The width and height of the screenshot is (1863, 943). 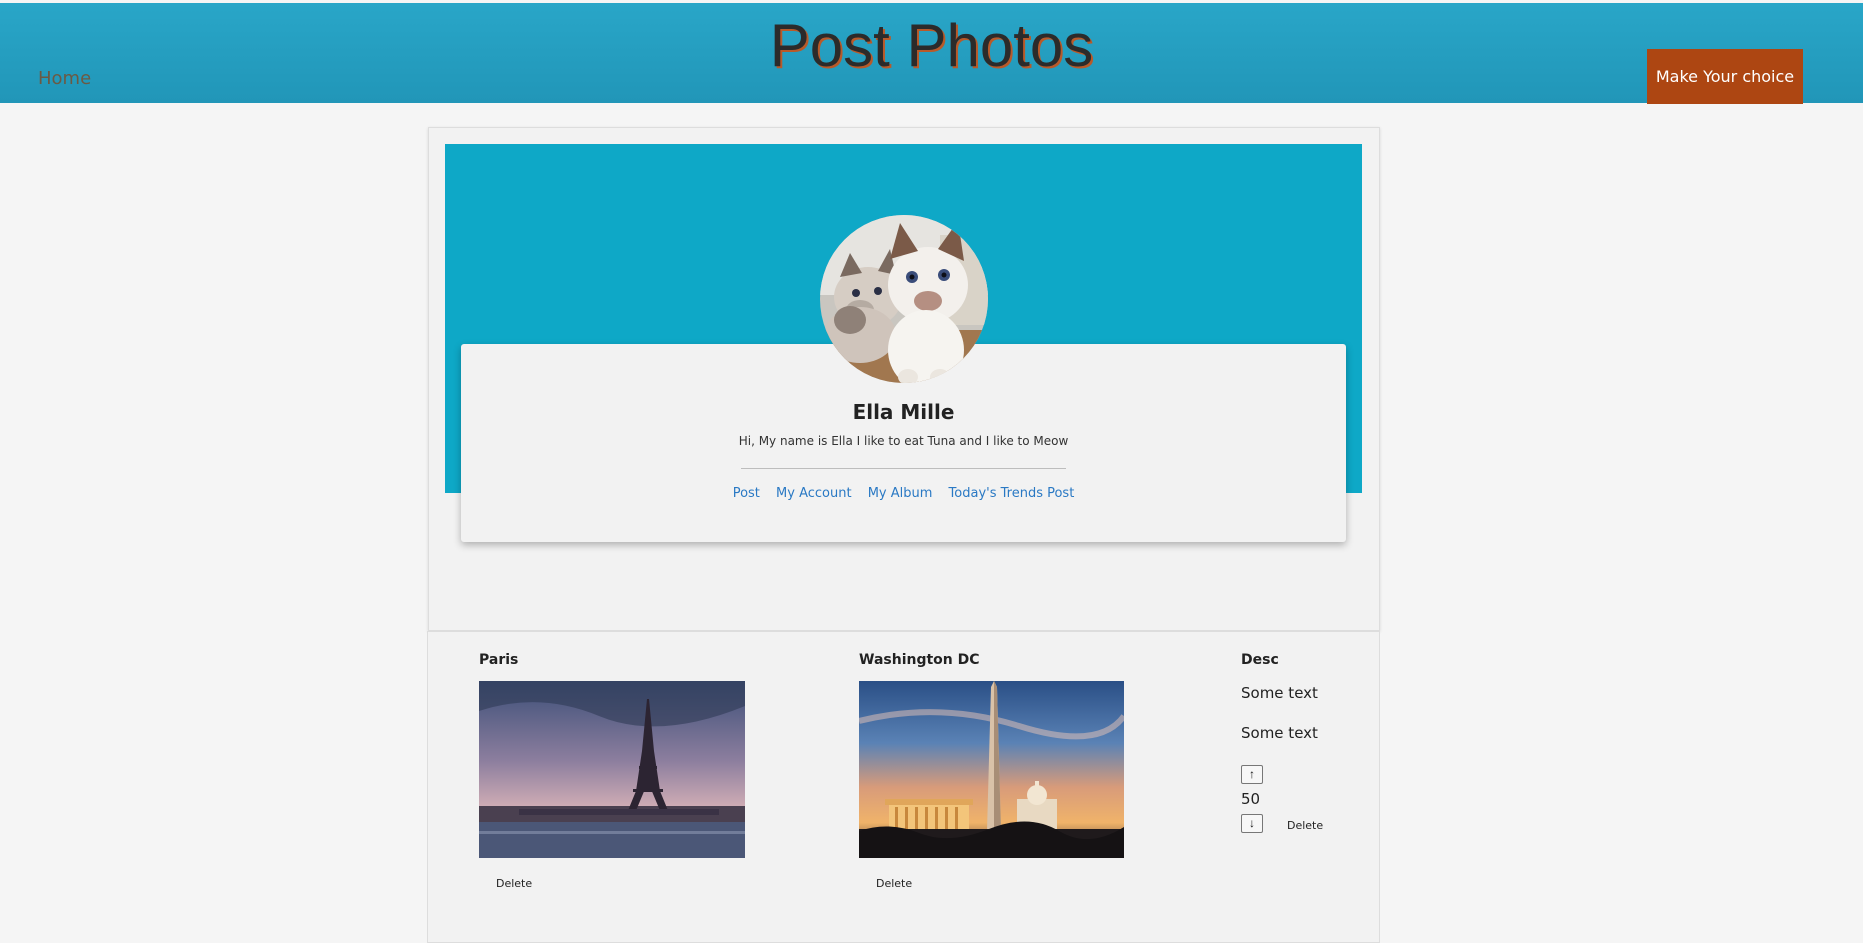 I want to click on nav-link-my-account: My Account, so click(x=814, y=493).